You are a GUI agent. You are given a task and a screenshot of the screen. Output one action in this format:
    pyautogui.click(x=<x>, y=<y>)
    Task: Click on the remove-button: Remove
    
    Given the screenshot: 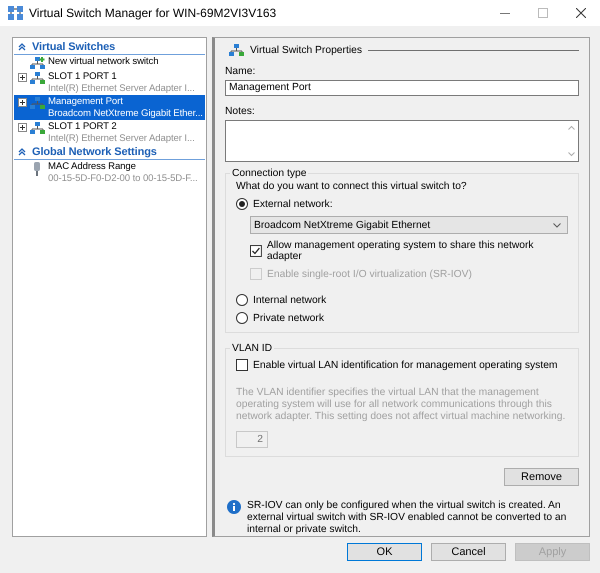 What is the action you would take?
    pyautogui.click(x=541, y=477)
    